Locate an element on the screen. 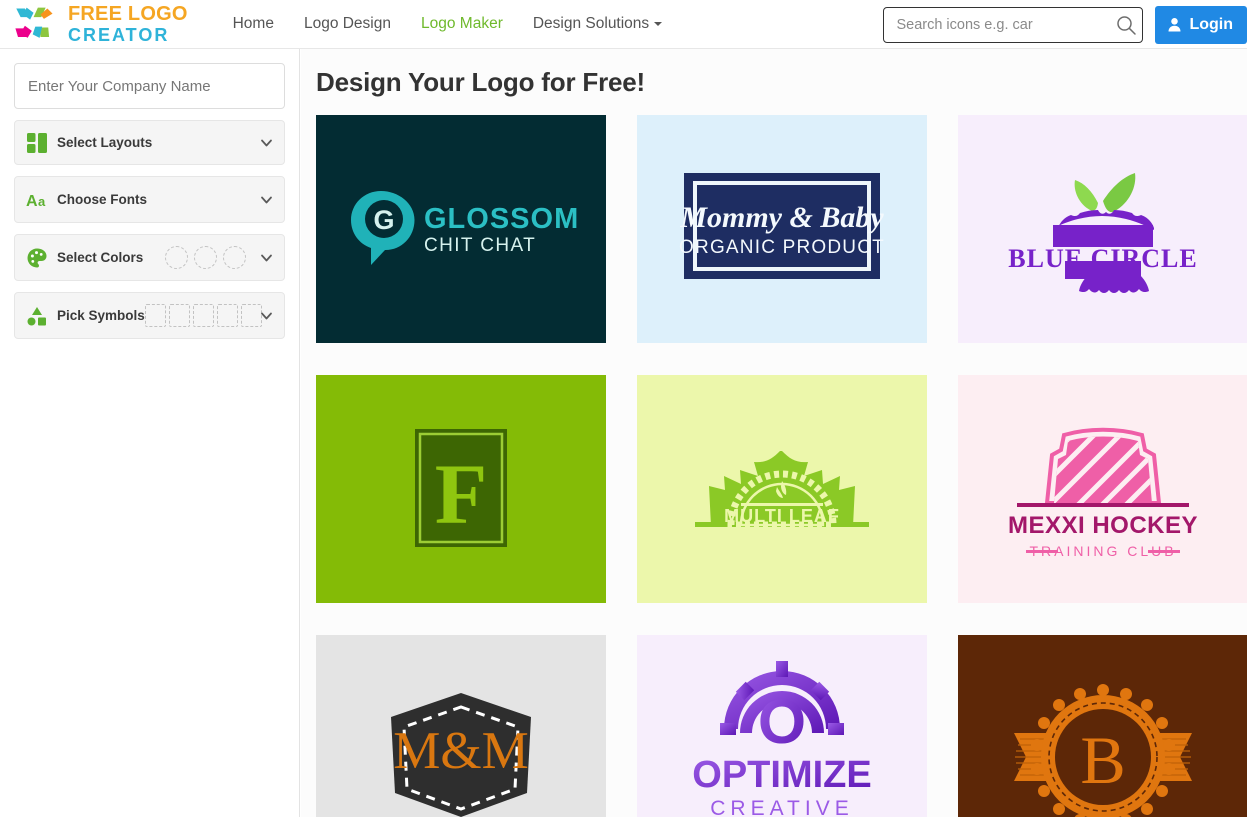 The height and width of the screenshot is (817, 1247). logo-card-optimize-creative: O OPTIMIZE CREATIVE OPTIMIZE CREATIVE is located at coordinates (782, 726).